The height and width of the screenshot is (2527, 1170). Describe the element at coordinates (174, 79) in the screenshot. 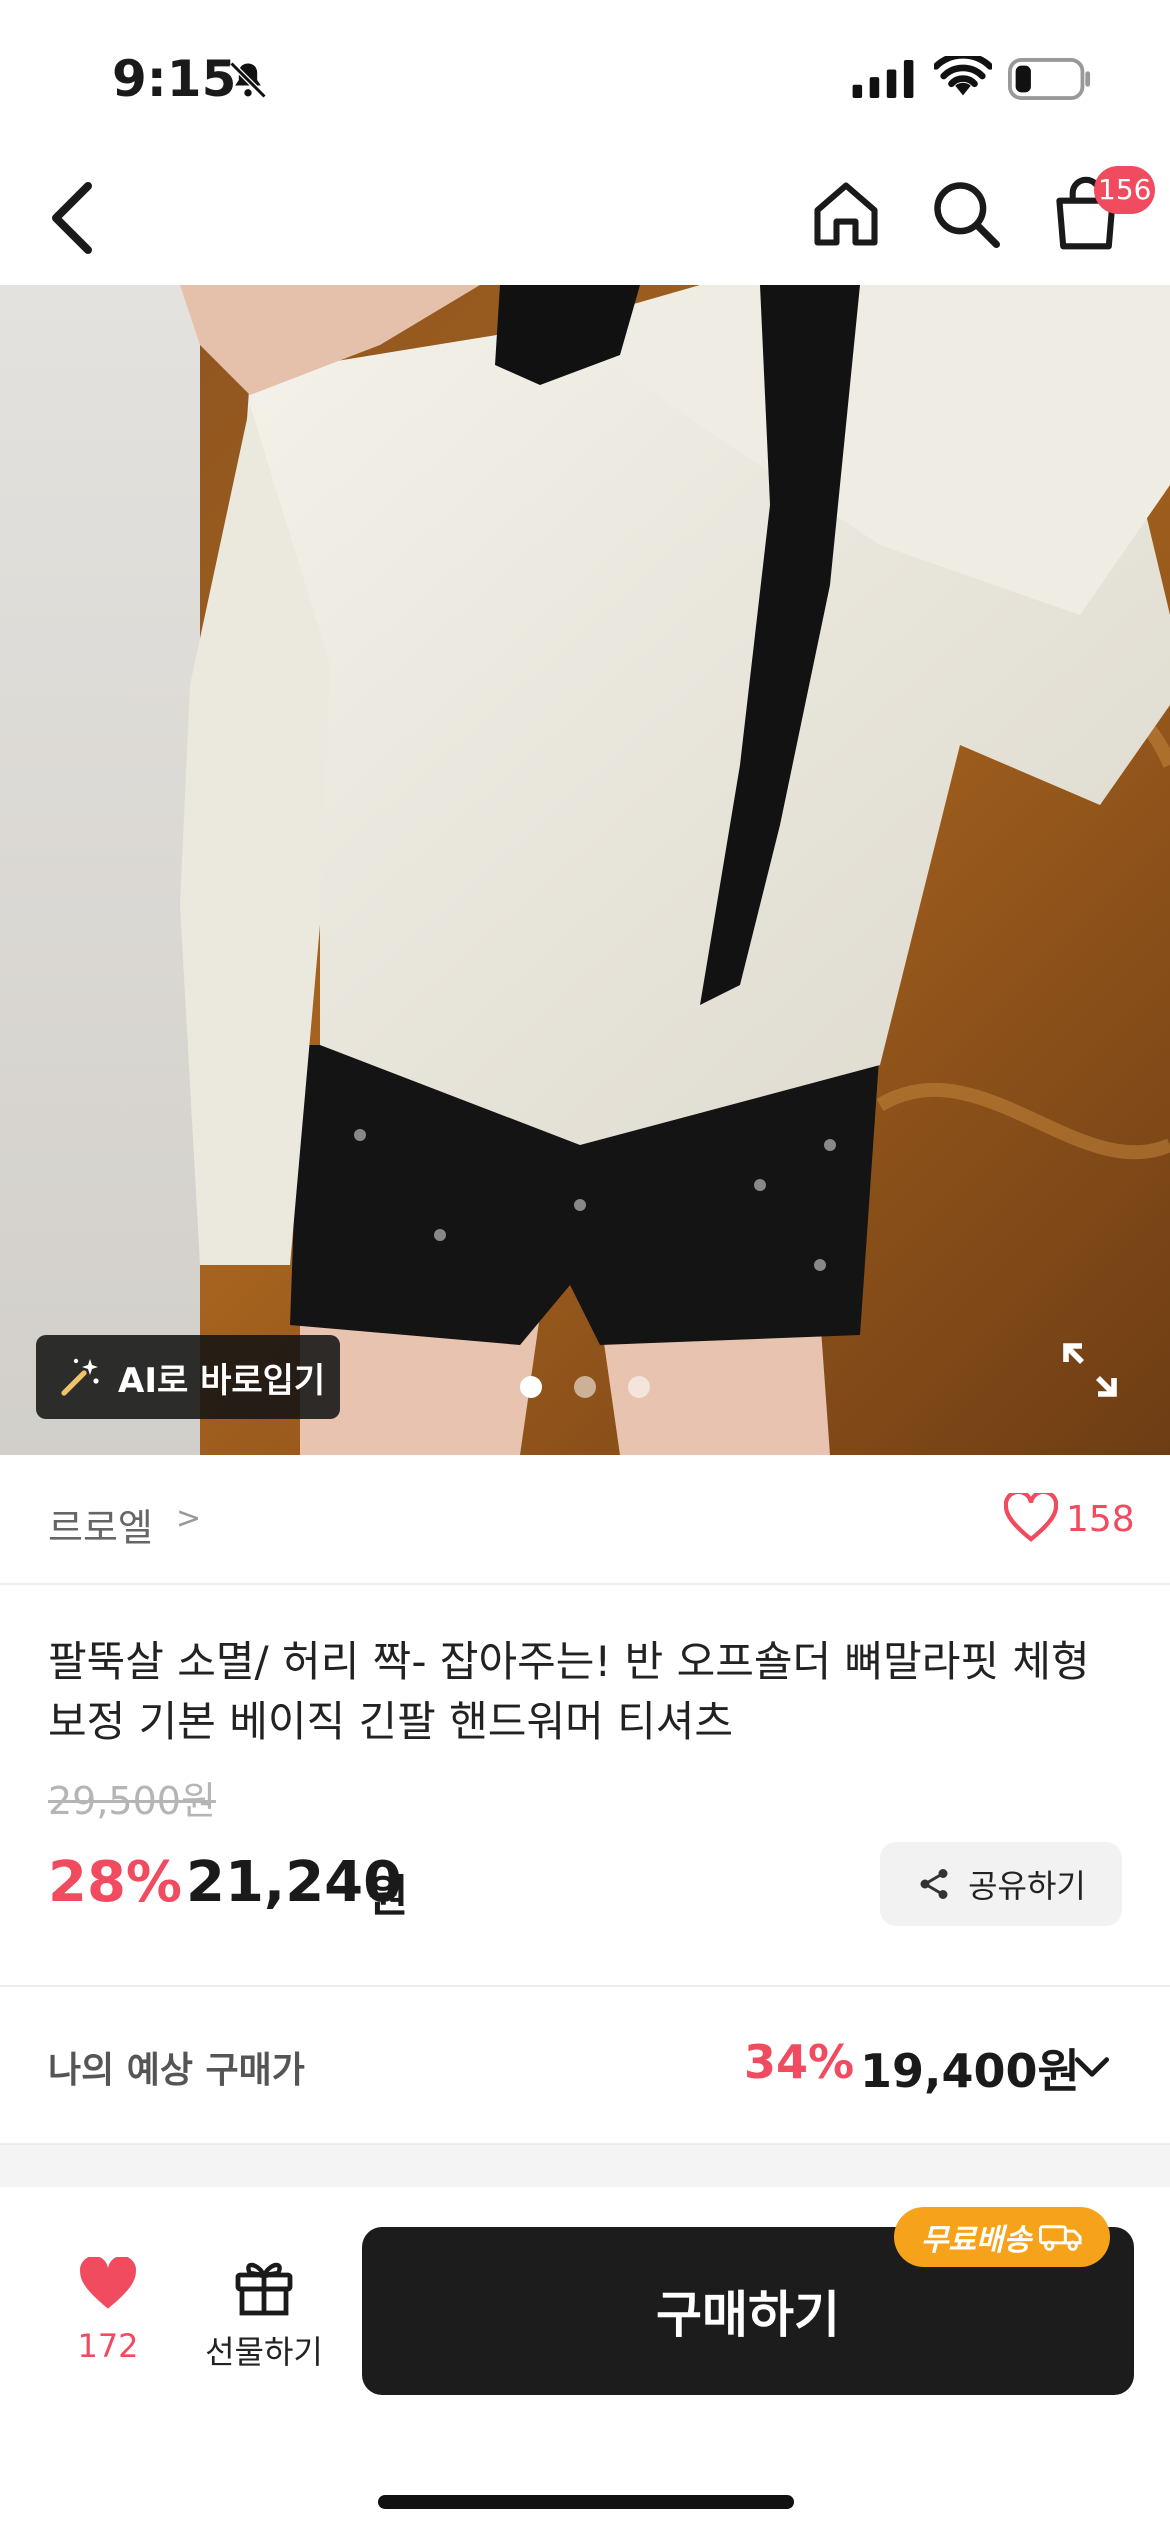

I see `status-time: 9:15` at that location.